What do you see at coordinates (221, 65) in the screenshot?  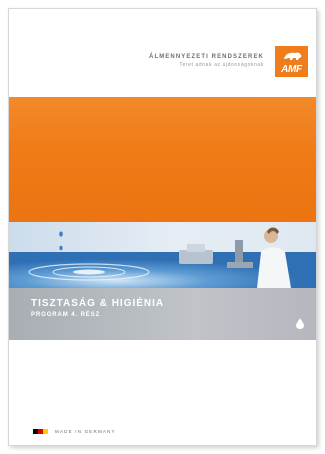 I see `tagline-subtitle: Teret adnak az újdonságoknak` at bounding box center [221, 65].